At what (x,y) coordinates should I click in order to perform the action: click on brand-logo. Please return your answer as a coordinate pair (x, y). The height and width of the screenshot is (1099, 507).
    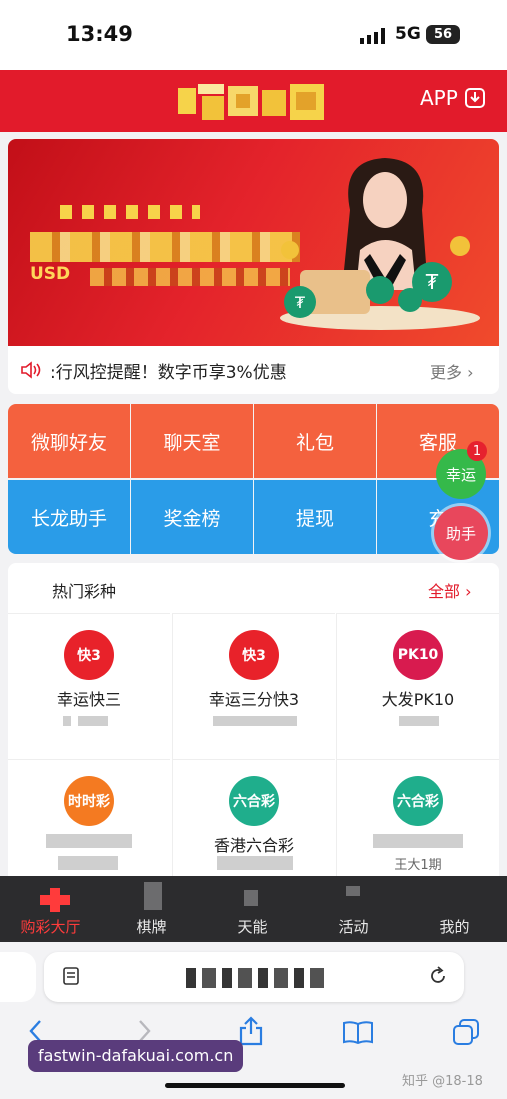
    Looking at the image, I should click on (251, 102).